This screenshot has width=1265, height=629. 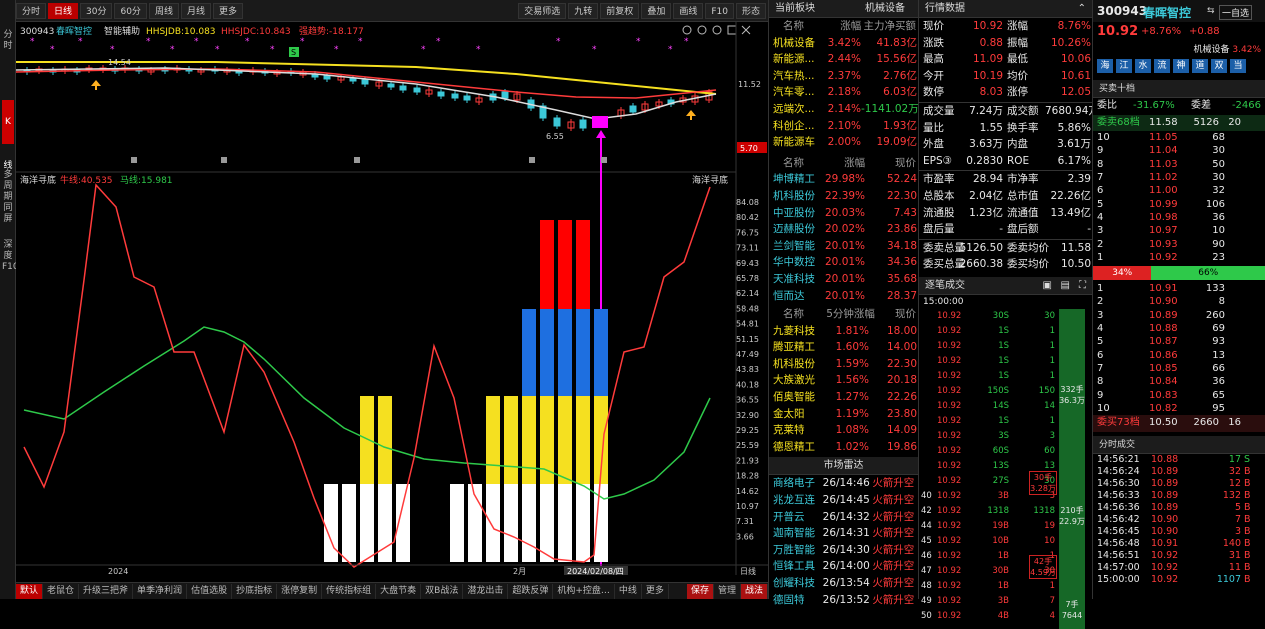 I want to click on ind-tab-more: 更多, so click(x=655, y=591).